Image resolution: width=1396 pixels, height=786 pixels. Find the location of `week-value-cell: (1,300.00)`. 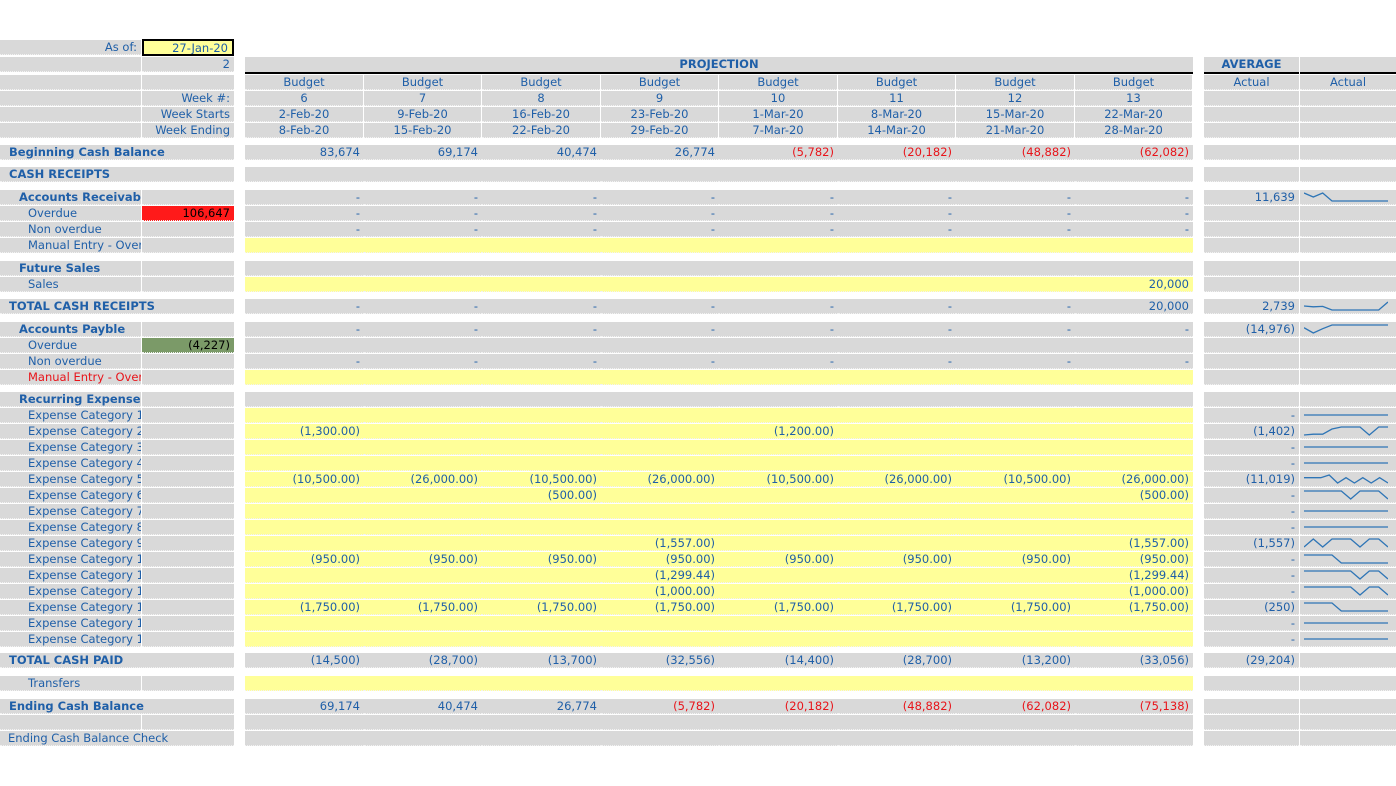

week-value-cell: (1,300.00) is located at coordinates (304, 431).